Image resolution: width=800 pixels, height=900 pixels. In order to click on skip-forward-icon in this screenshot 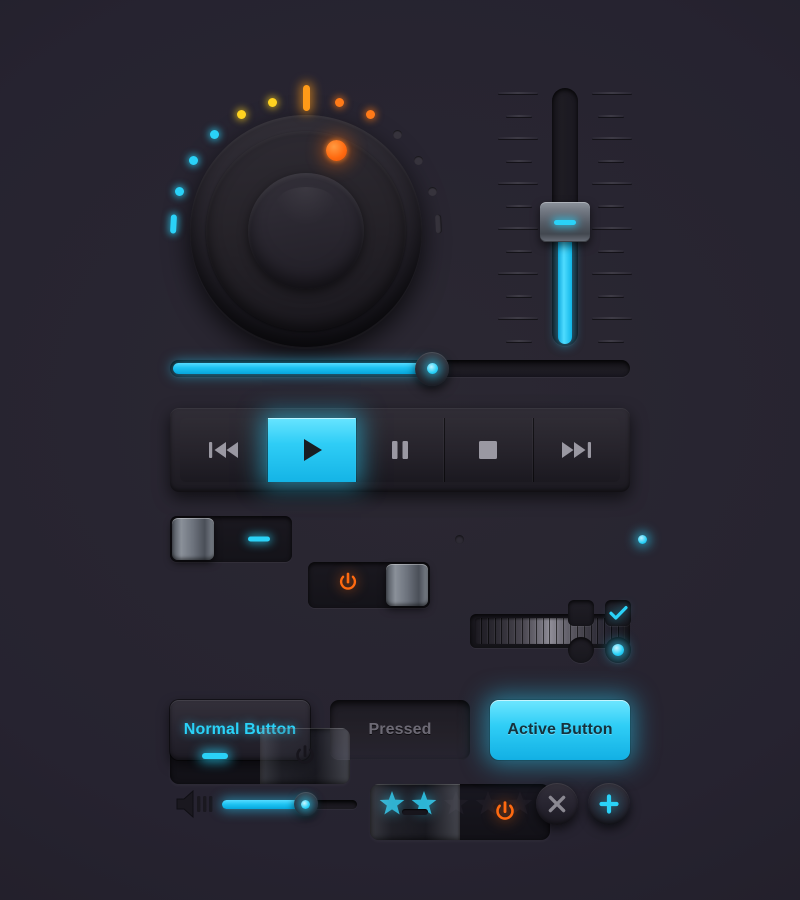, I will do `click(576, 450)`.